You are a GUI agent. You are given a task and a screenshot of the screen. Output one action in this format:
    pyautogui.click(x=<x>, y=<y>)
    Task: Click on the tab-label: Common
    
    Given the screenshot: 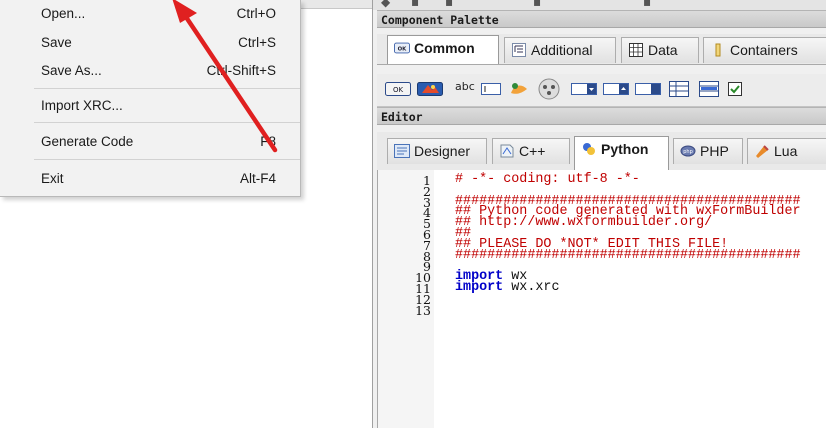 What is the action you would take?
    pyautogui.click(x=444, y=48)
    